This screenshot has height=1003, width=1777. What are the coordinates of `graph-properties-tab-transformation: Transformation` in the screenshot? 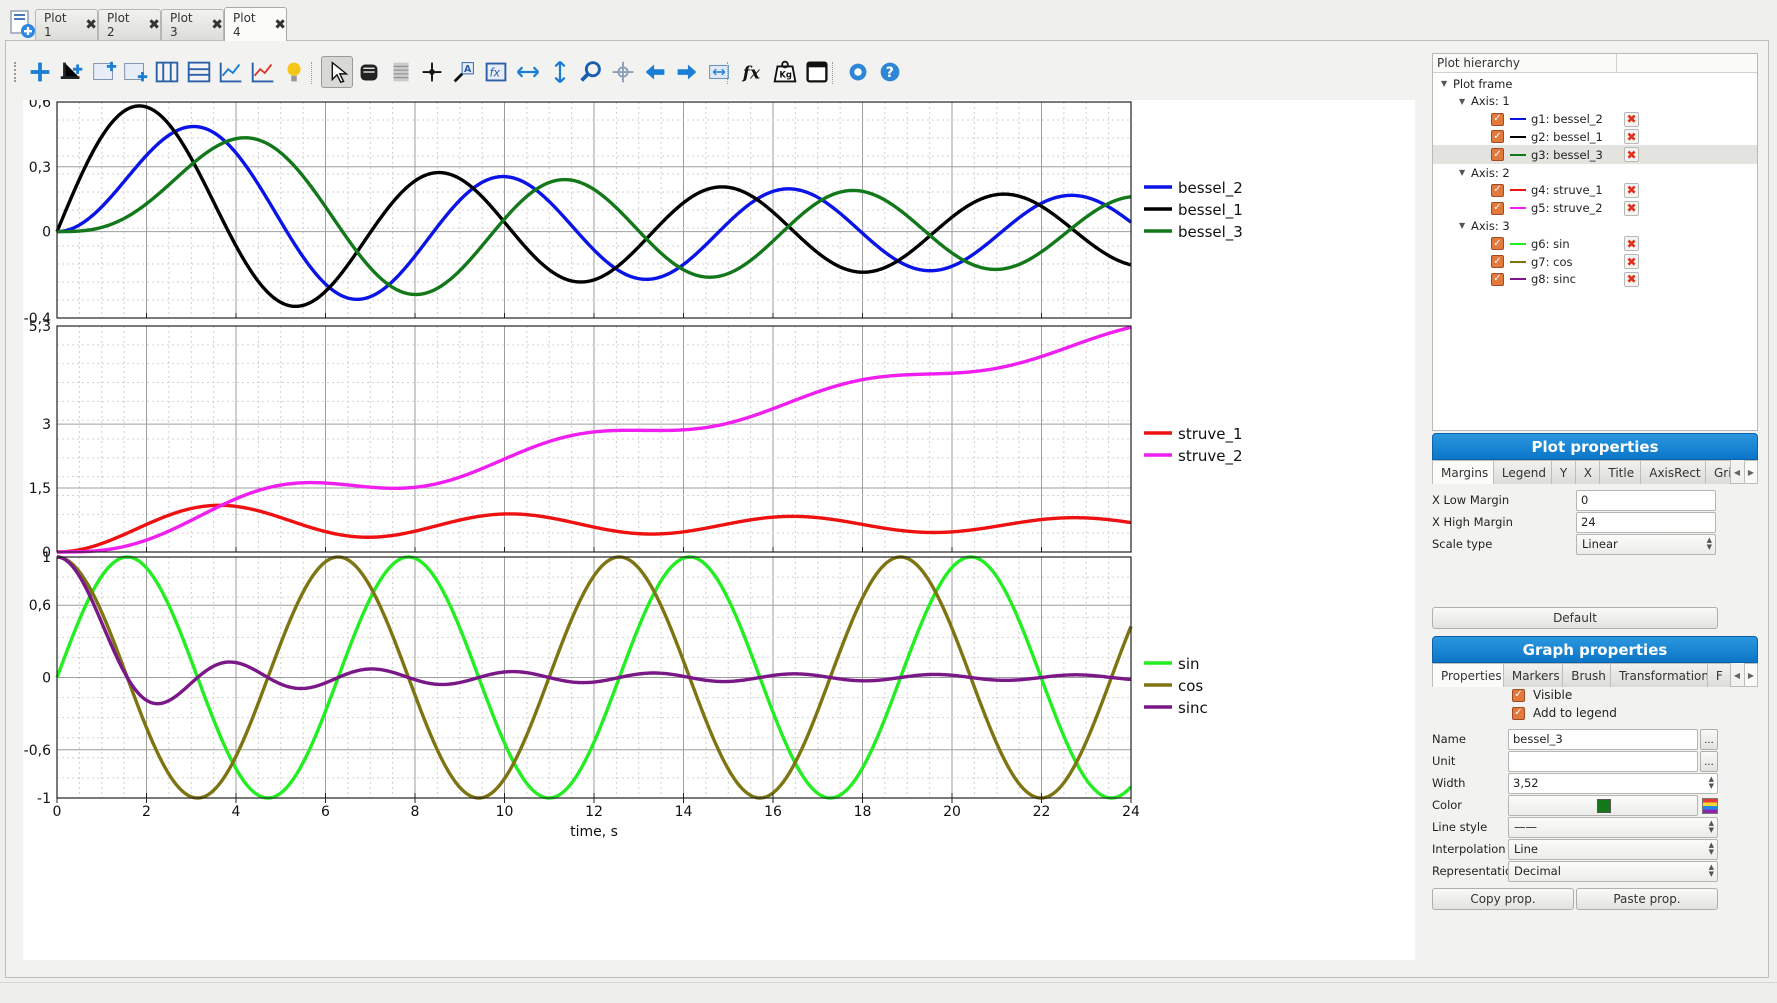 It's located at (1658, 675).